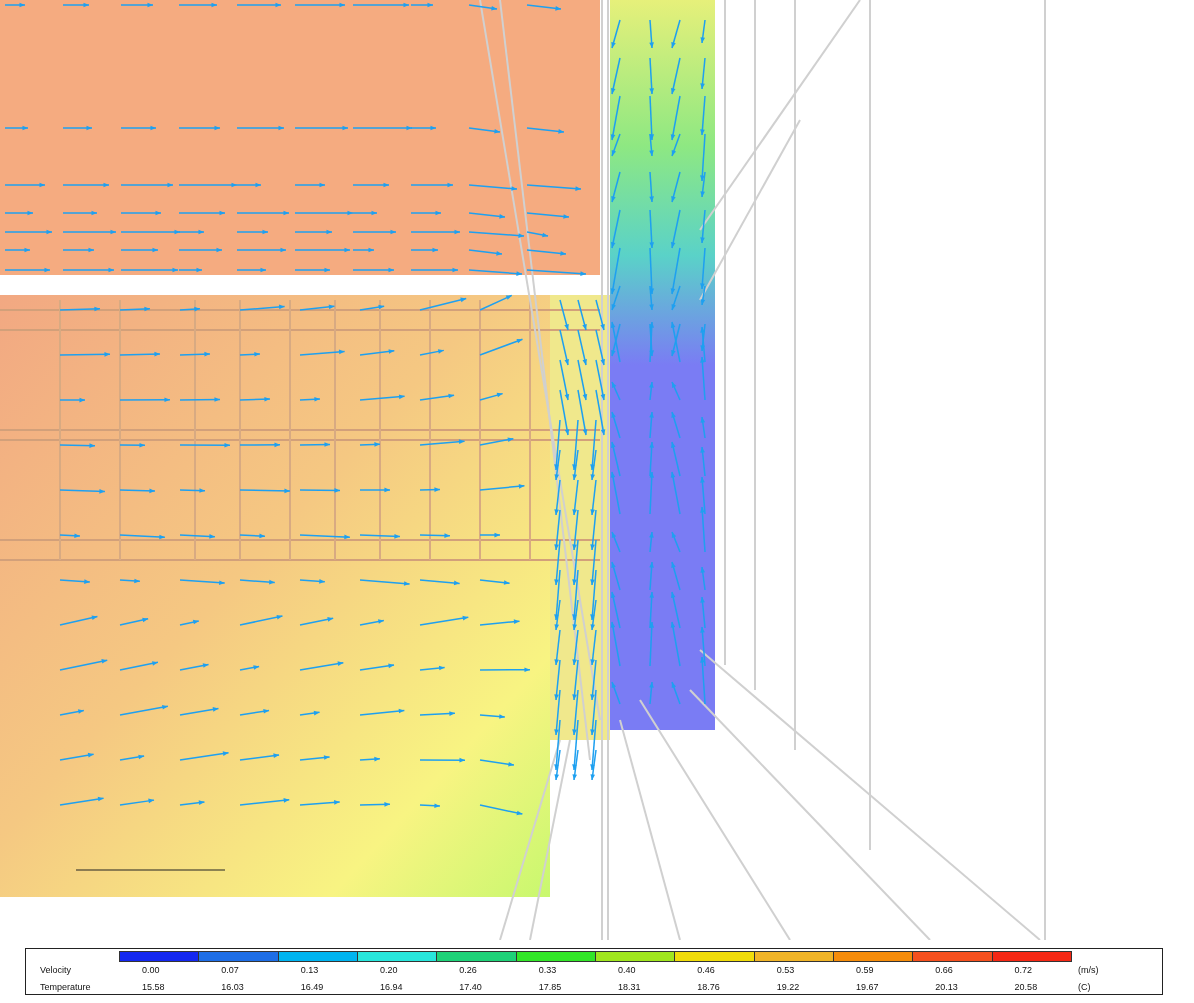  I want to click on legend-row-label: Velocity, so click(56, 970).